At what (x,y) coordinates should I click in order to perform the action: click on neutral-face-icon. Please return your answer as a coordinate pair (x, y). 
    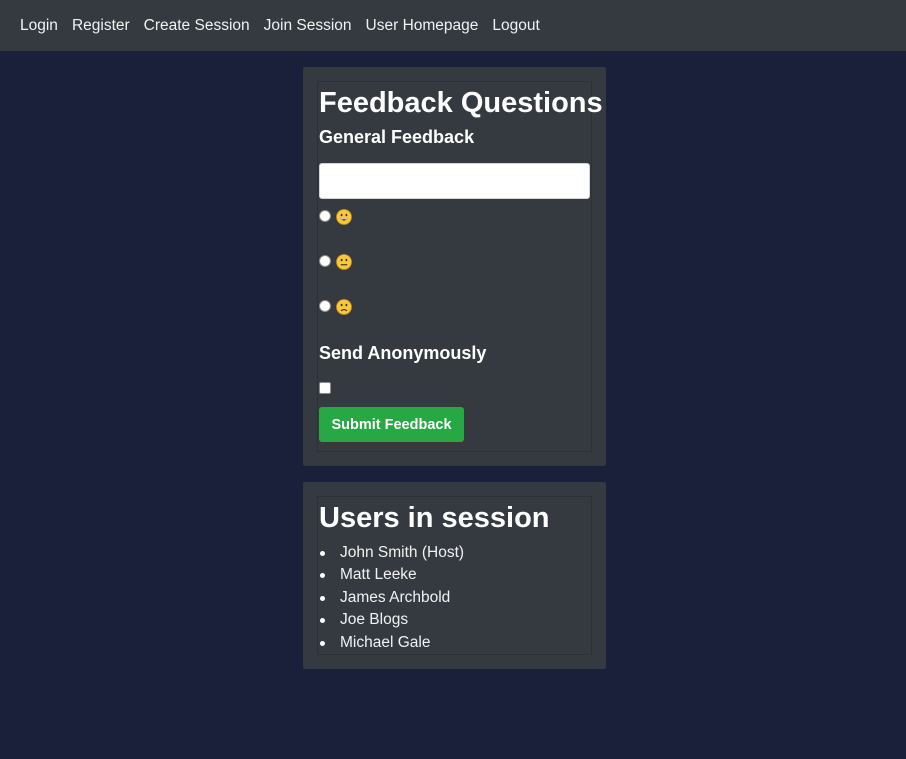
    Looking at the image, I should click on (344, 262).